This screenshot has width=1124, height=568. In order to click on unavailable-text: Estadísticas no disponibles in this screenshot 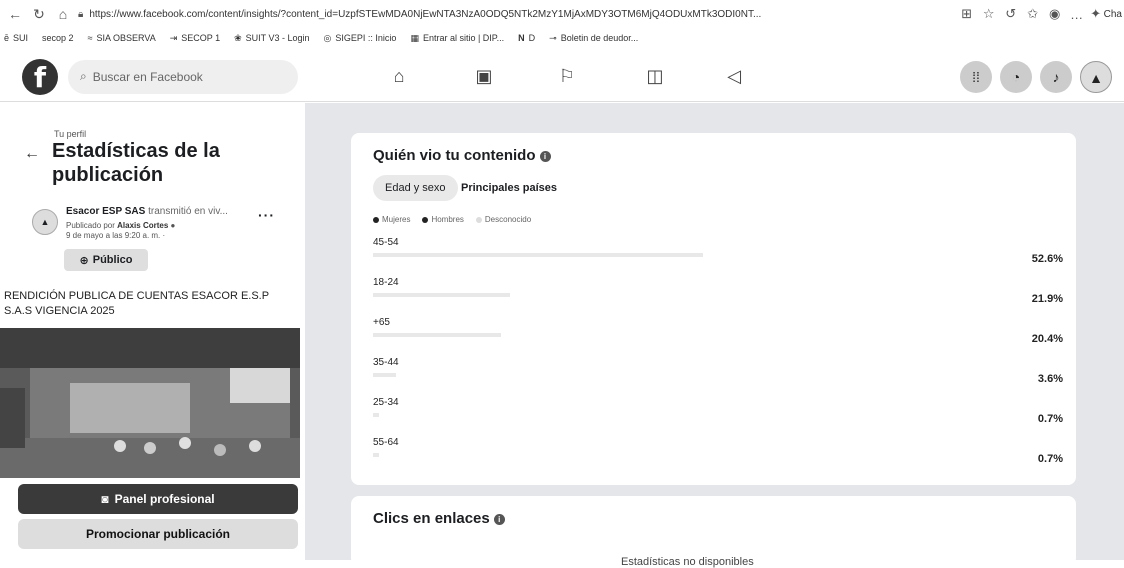, I will do `click(687, 562)`.